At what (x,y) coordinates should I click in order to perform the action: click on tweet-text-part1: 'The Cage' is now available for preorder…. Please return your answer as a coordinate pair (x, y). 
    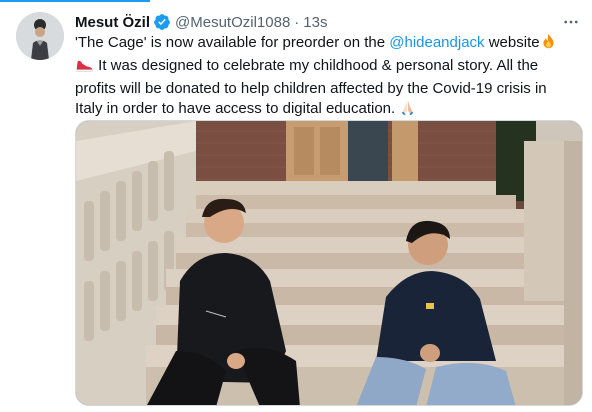
    Looking at the image, I should click on (232, 42).